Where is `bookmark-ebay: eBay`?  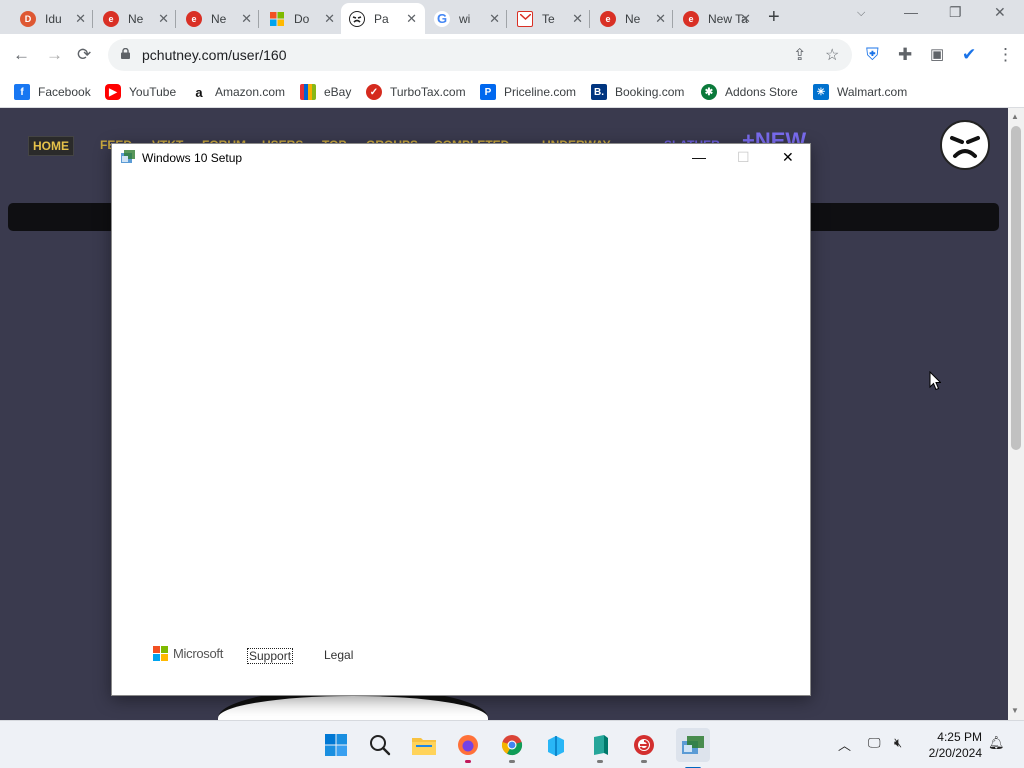 bookmark-ebay: eBay is located at coordinates (325, 92).